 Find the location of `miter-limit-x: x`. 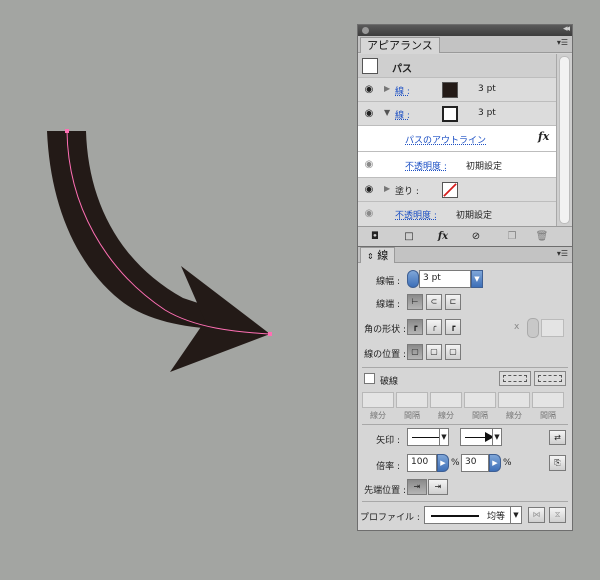

miter-limit-x: x is located at coordinates (517, 327).